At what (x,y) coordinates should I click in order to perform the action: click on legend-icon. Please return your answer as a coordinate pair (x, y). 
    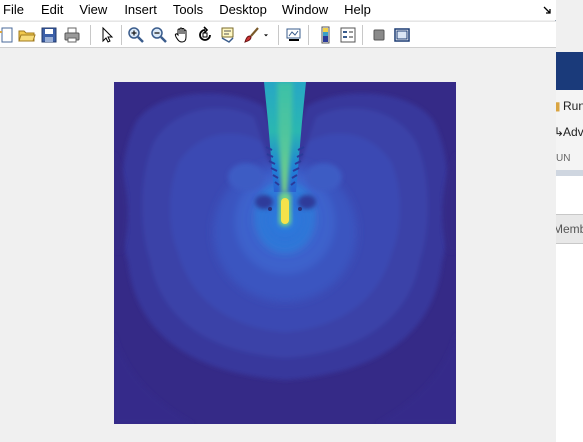
    Looking at the image, I should click on (348, 34).